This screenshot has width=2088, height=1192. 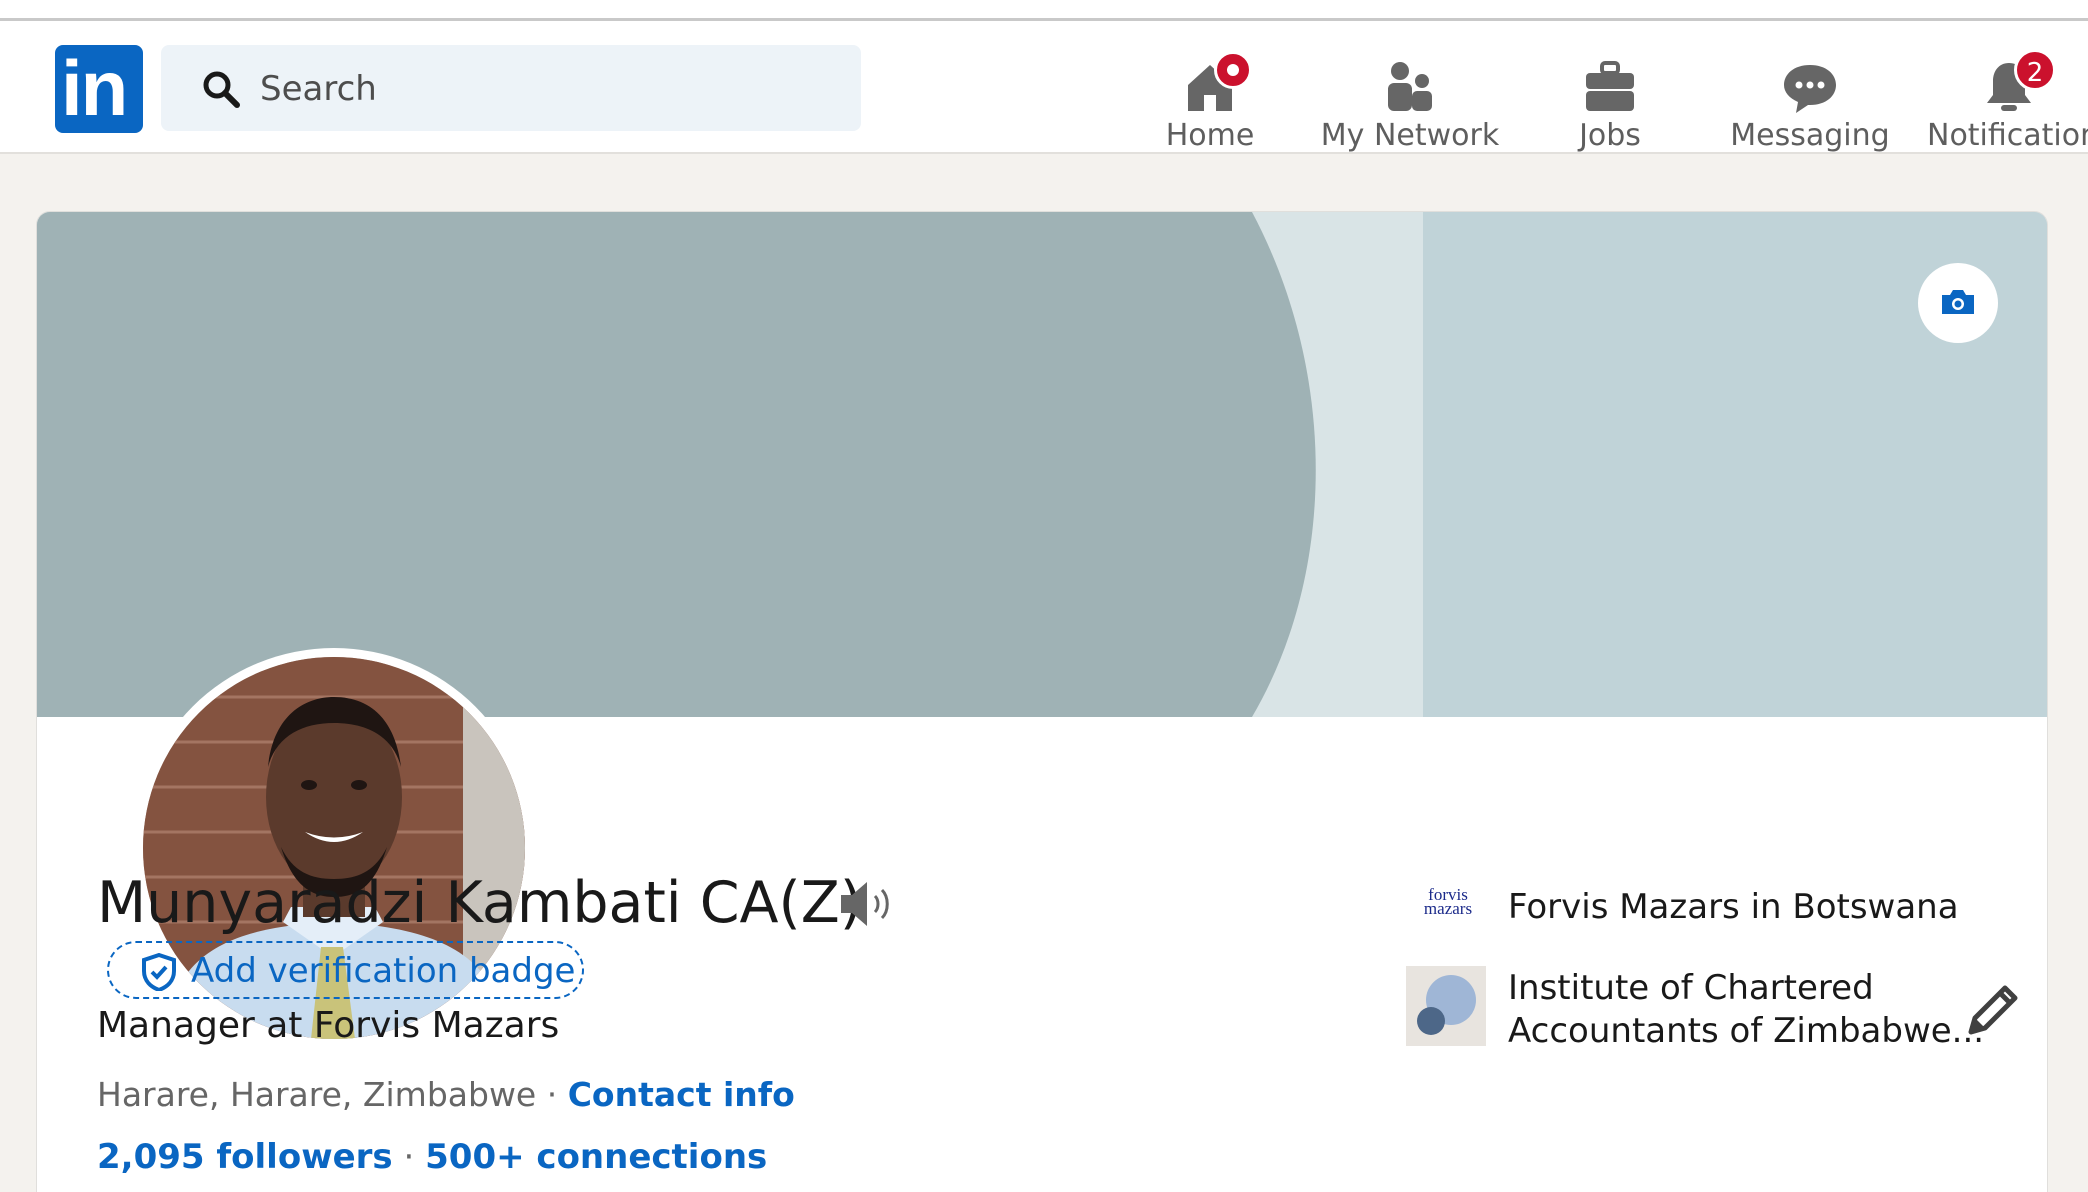 I want to click on company-name: Forvis Mazars in Botswana, so click(x=1733, y=907).